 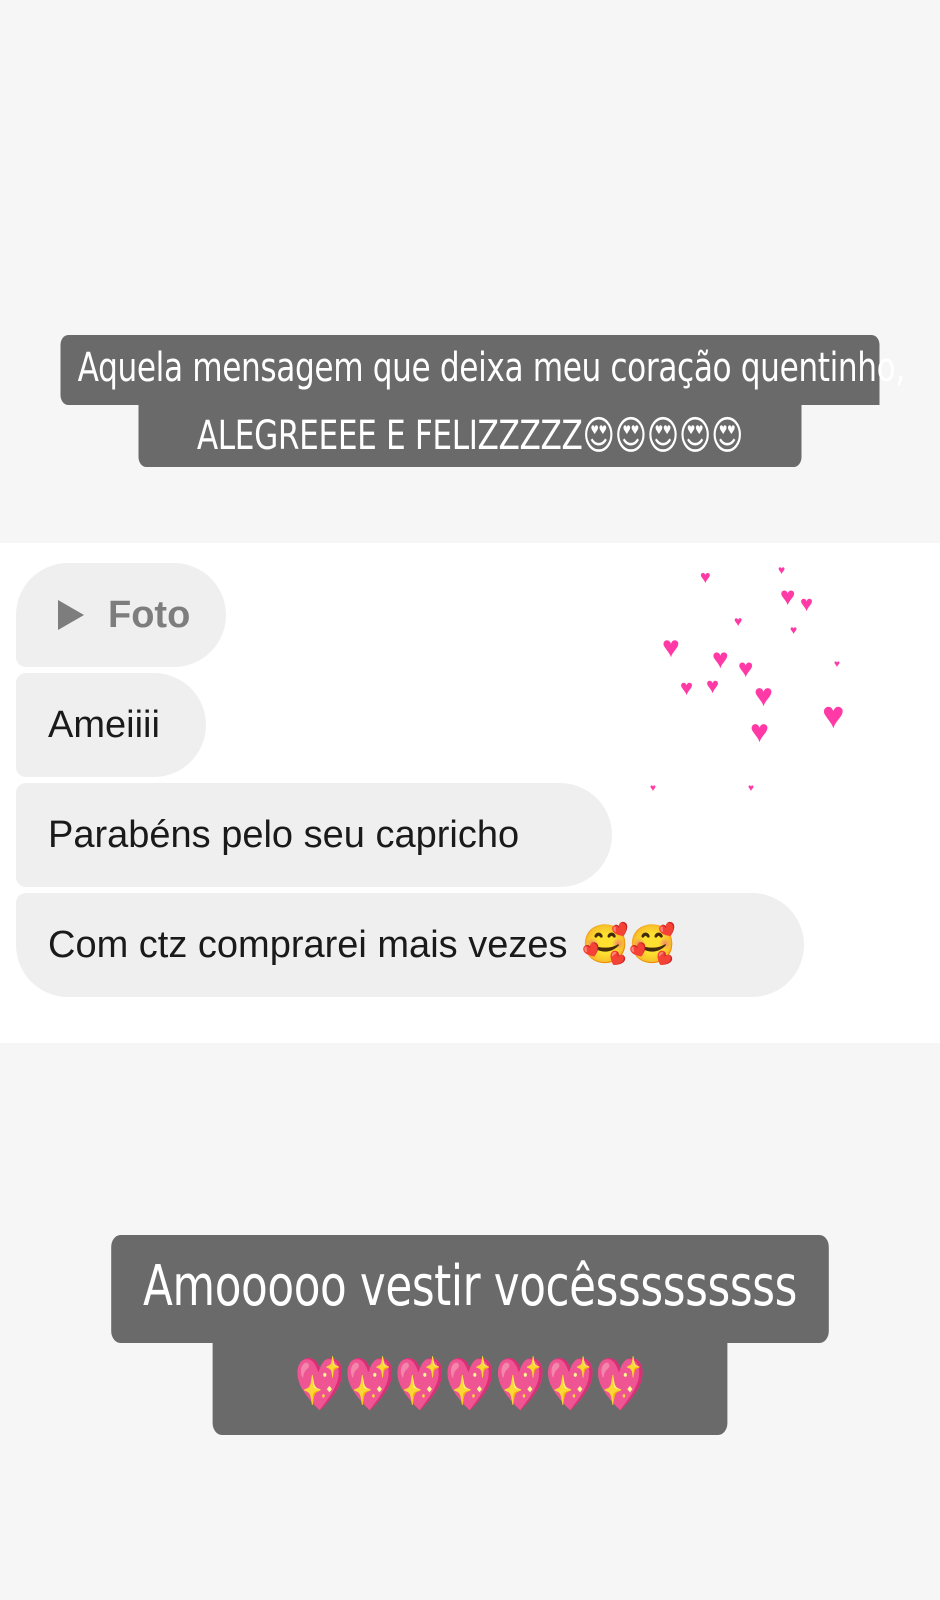 What do you see at coordinates (284, 834) in the screenshot?
I see `message-text: Parabéns pelo seu capricho` at bounding box center [284, 834].